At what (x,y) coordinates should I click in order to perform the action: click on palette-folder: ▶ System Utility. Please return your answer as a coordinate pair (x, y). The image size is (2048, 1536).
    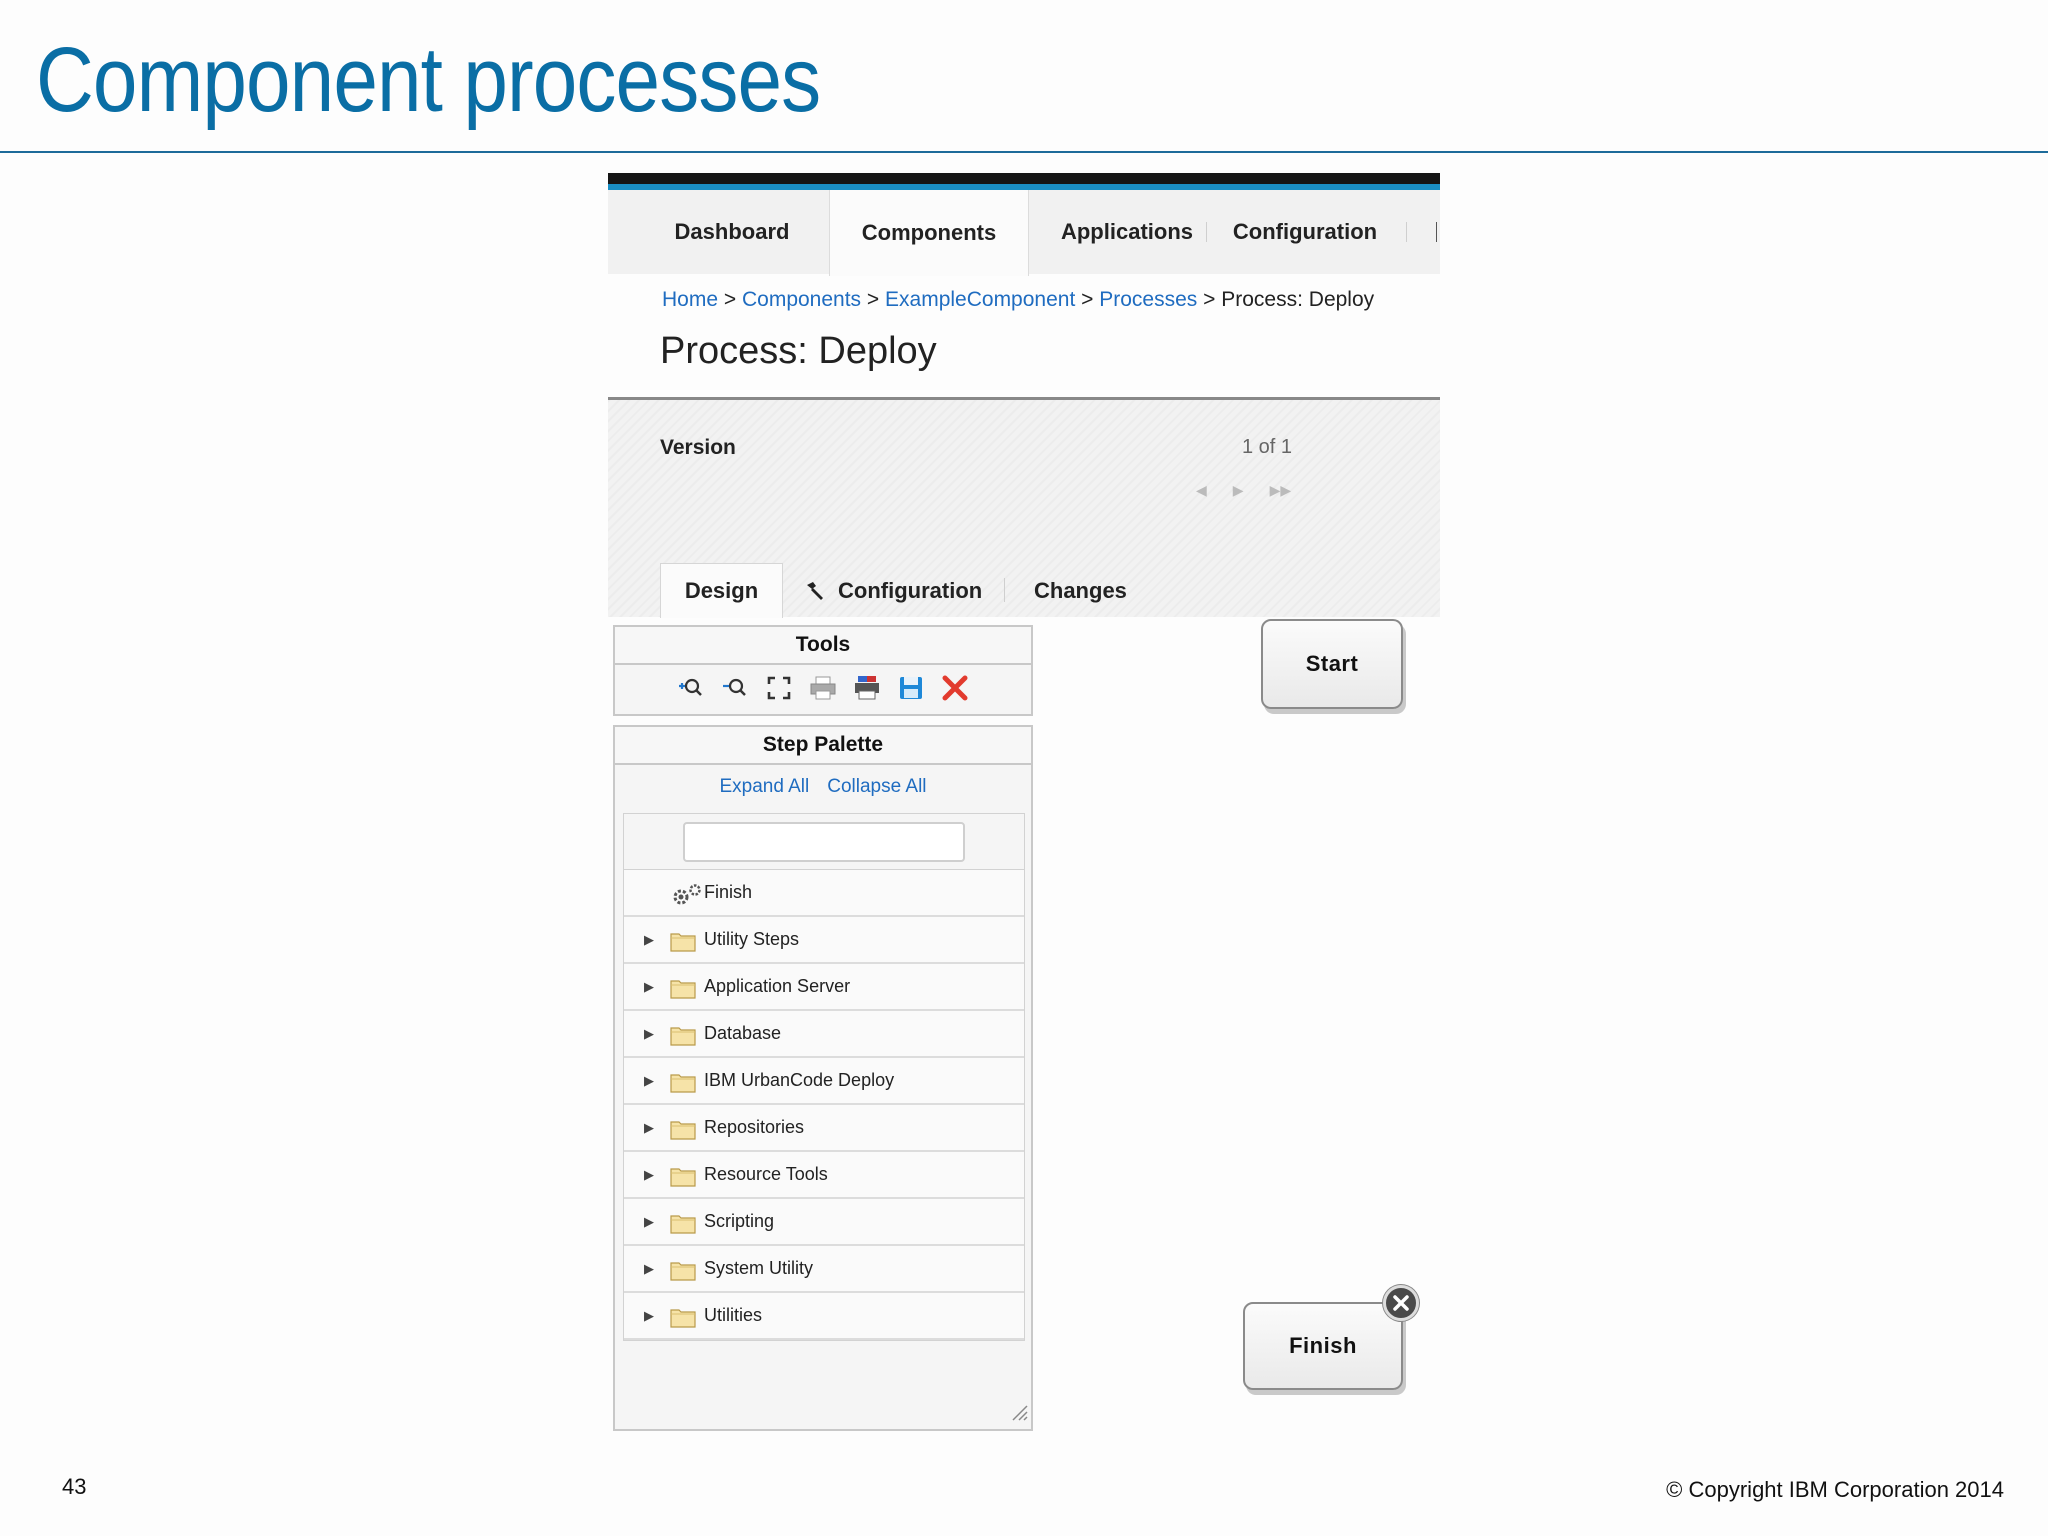
    Looking at the image, I should click on (824, 1269).